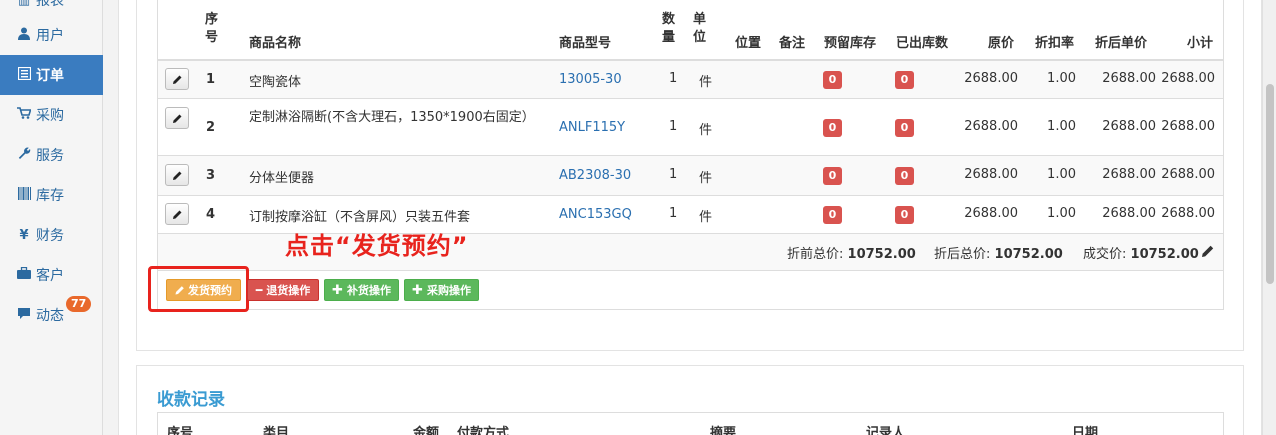 This screenshot has width=1276, height=435. I want to click on pre-discount-value: 10752.00, so click(881, 254).